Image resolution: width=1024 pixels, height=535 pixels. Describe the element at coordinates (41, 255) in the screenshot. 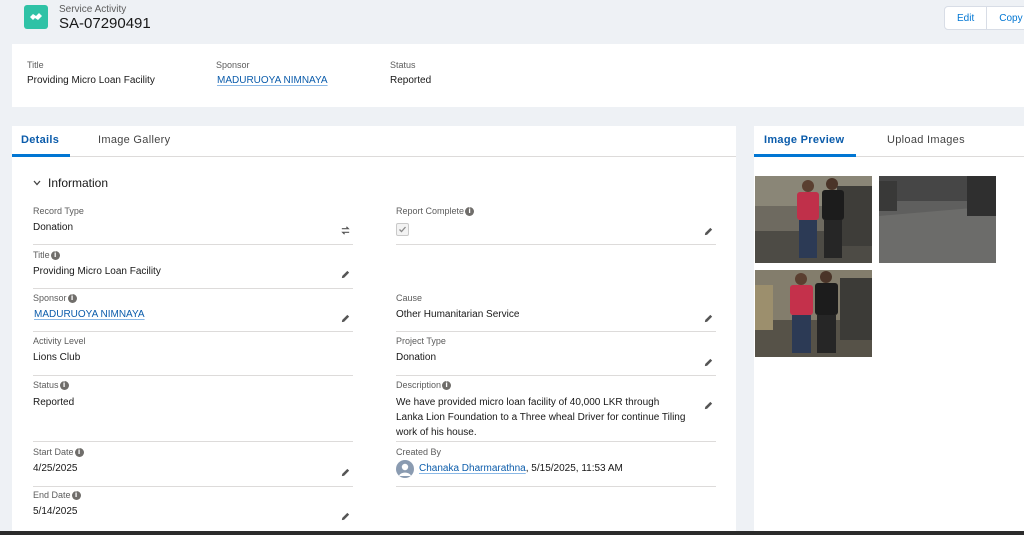

I see `field-label-text: Title` at that location.